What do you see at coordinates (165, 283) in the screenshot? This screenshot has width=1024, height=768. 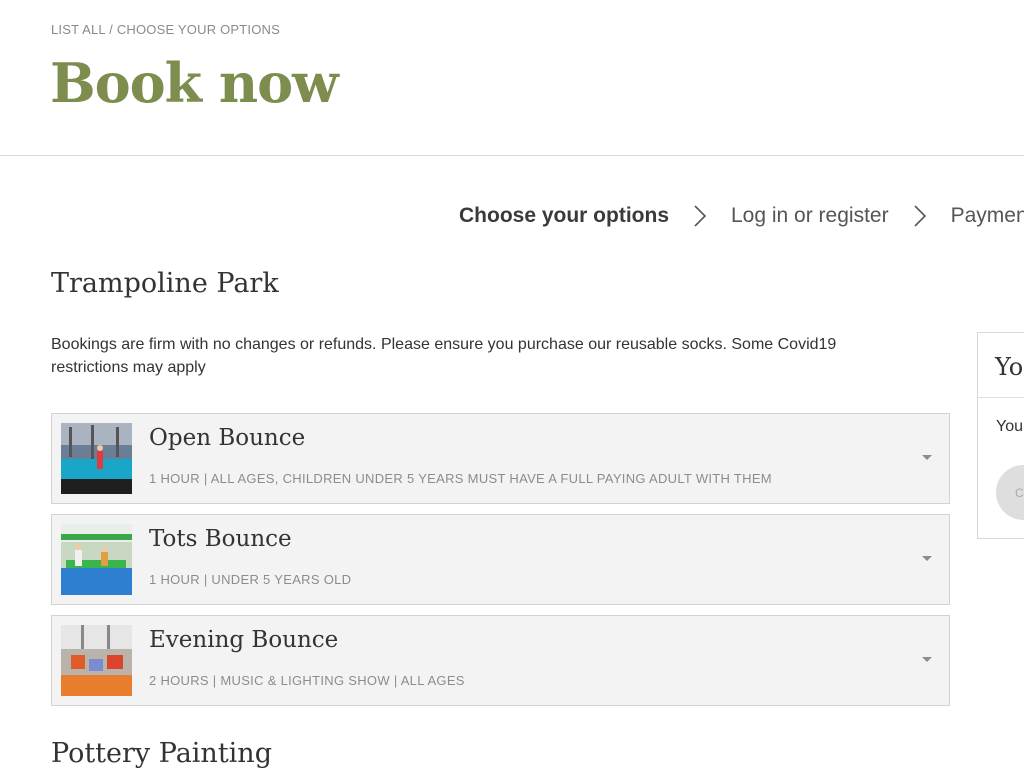 I see `section-title-trampoline-park: Trampoline Park` at bounding box center [165, 283].